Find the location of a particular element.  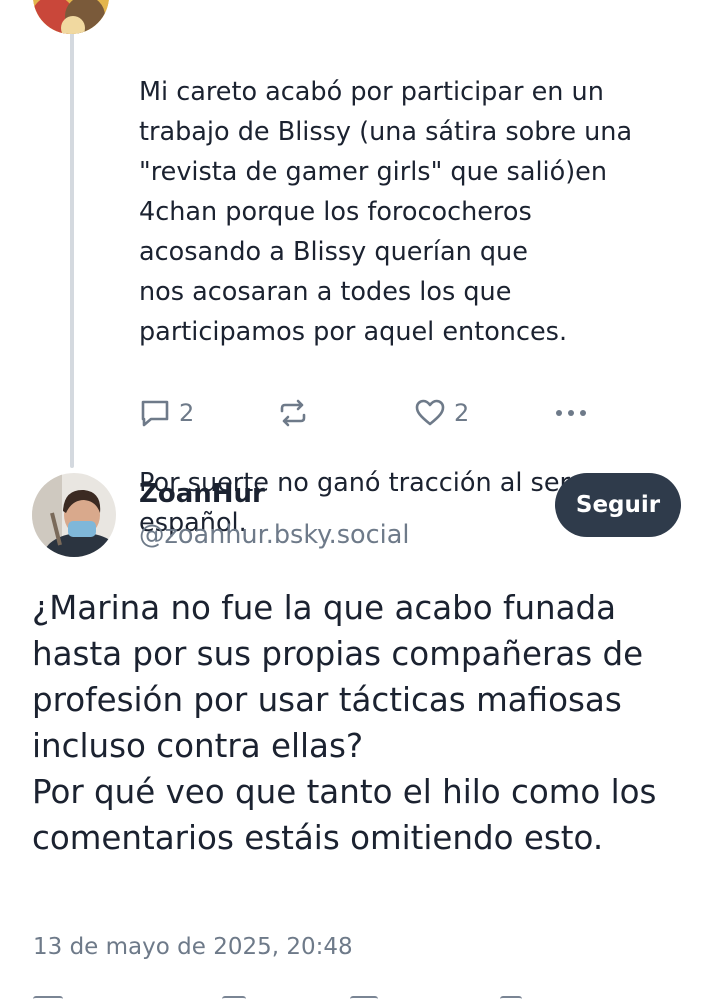

share-icon-partial is located at coordinates (511, 998).